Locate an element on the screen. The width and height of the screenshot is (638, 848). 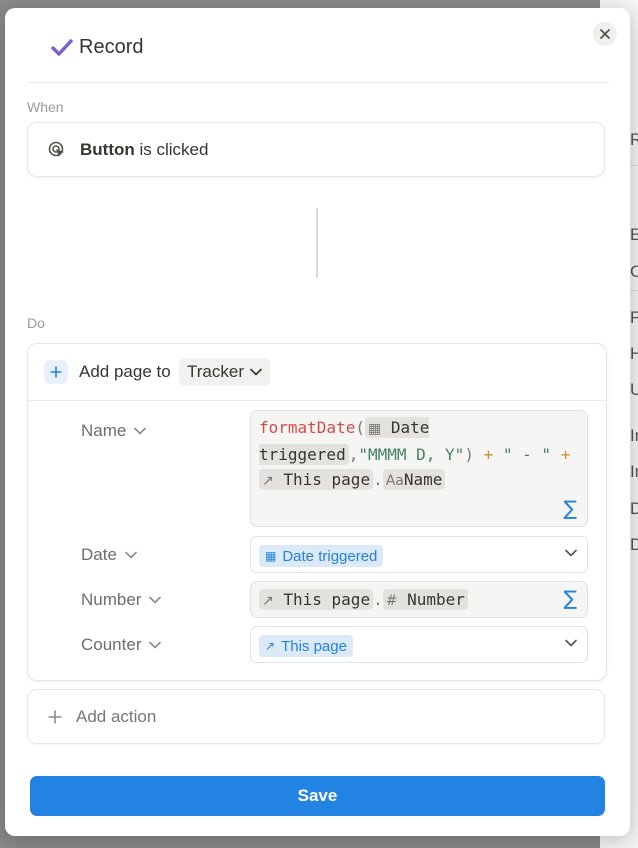
formula-comma: , is located at coordinates (353, 454).